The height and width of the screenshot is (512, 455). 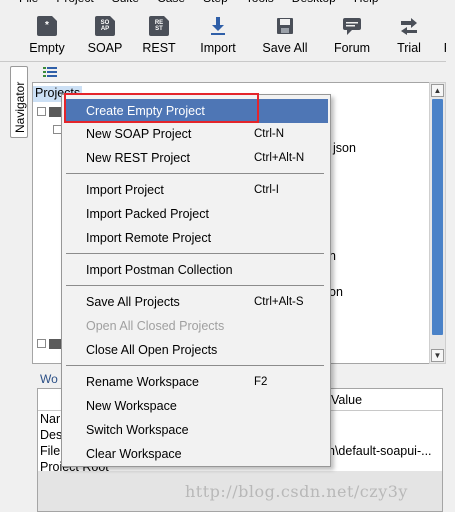 What do you see at coordinates (155, 326) in the screenshot?
I see `menu-item-label: Open All Closed Projects` at bounding box center [155, 326].